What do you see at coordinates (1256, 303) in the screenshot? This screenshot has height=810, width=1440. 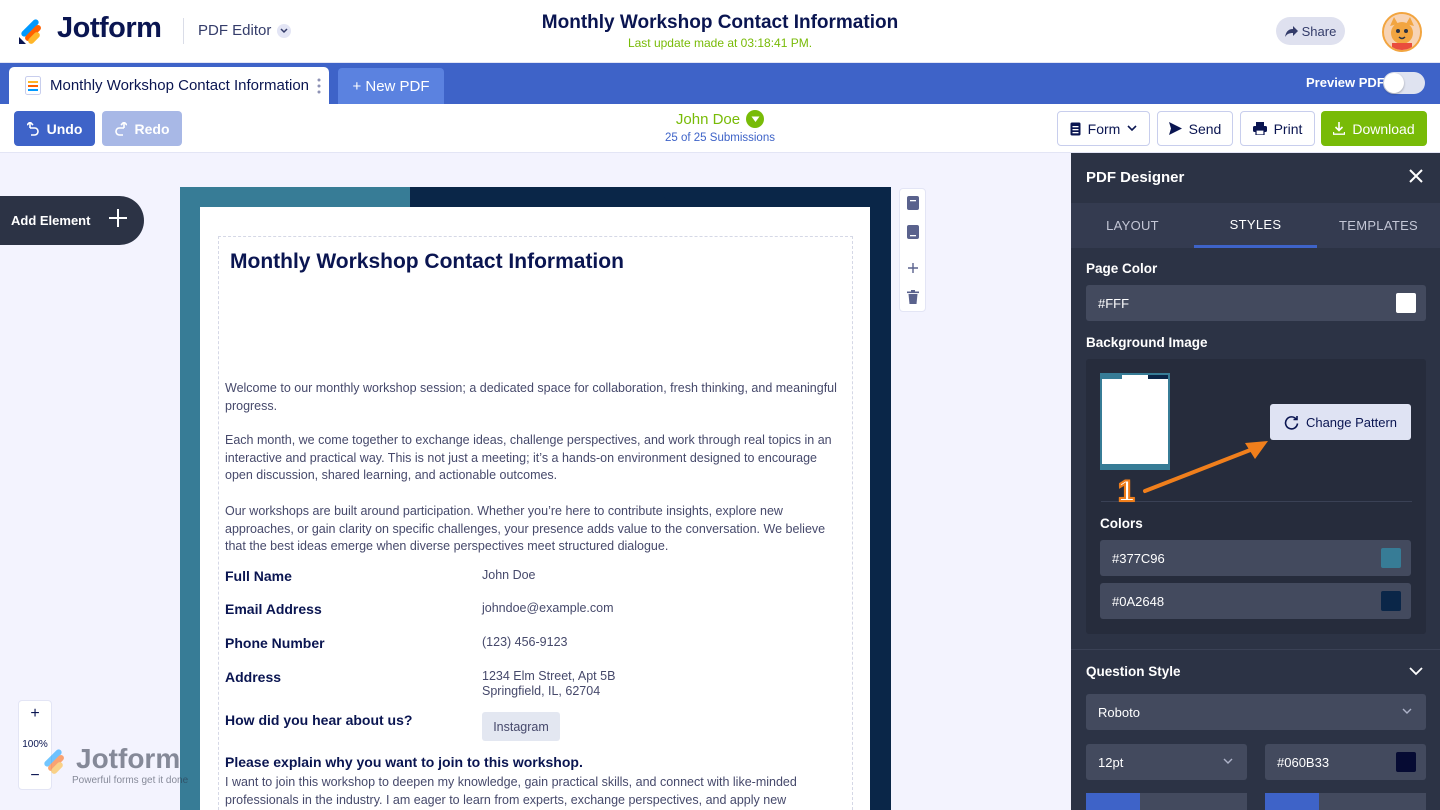 I see `page-color-field: #FFF` at bounding box center [1256, 303].